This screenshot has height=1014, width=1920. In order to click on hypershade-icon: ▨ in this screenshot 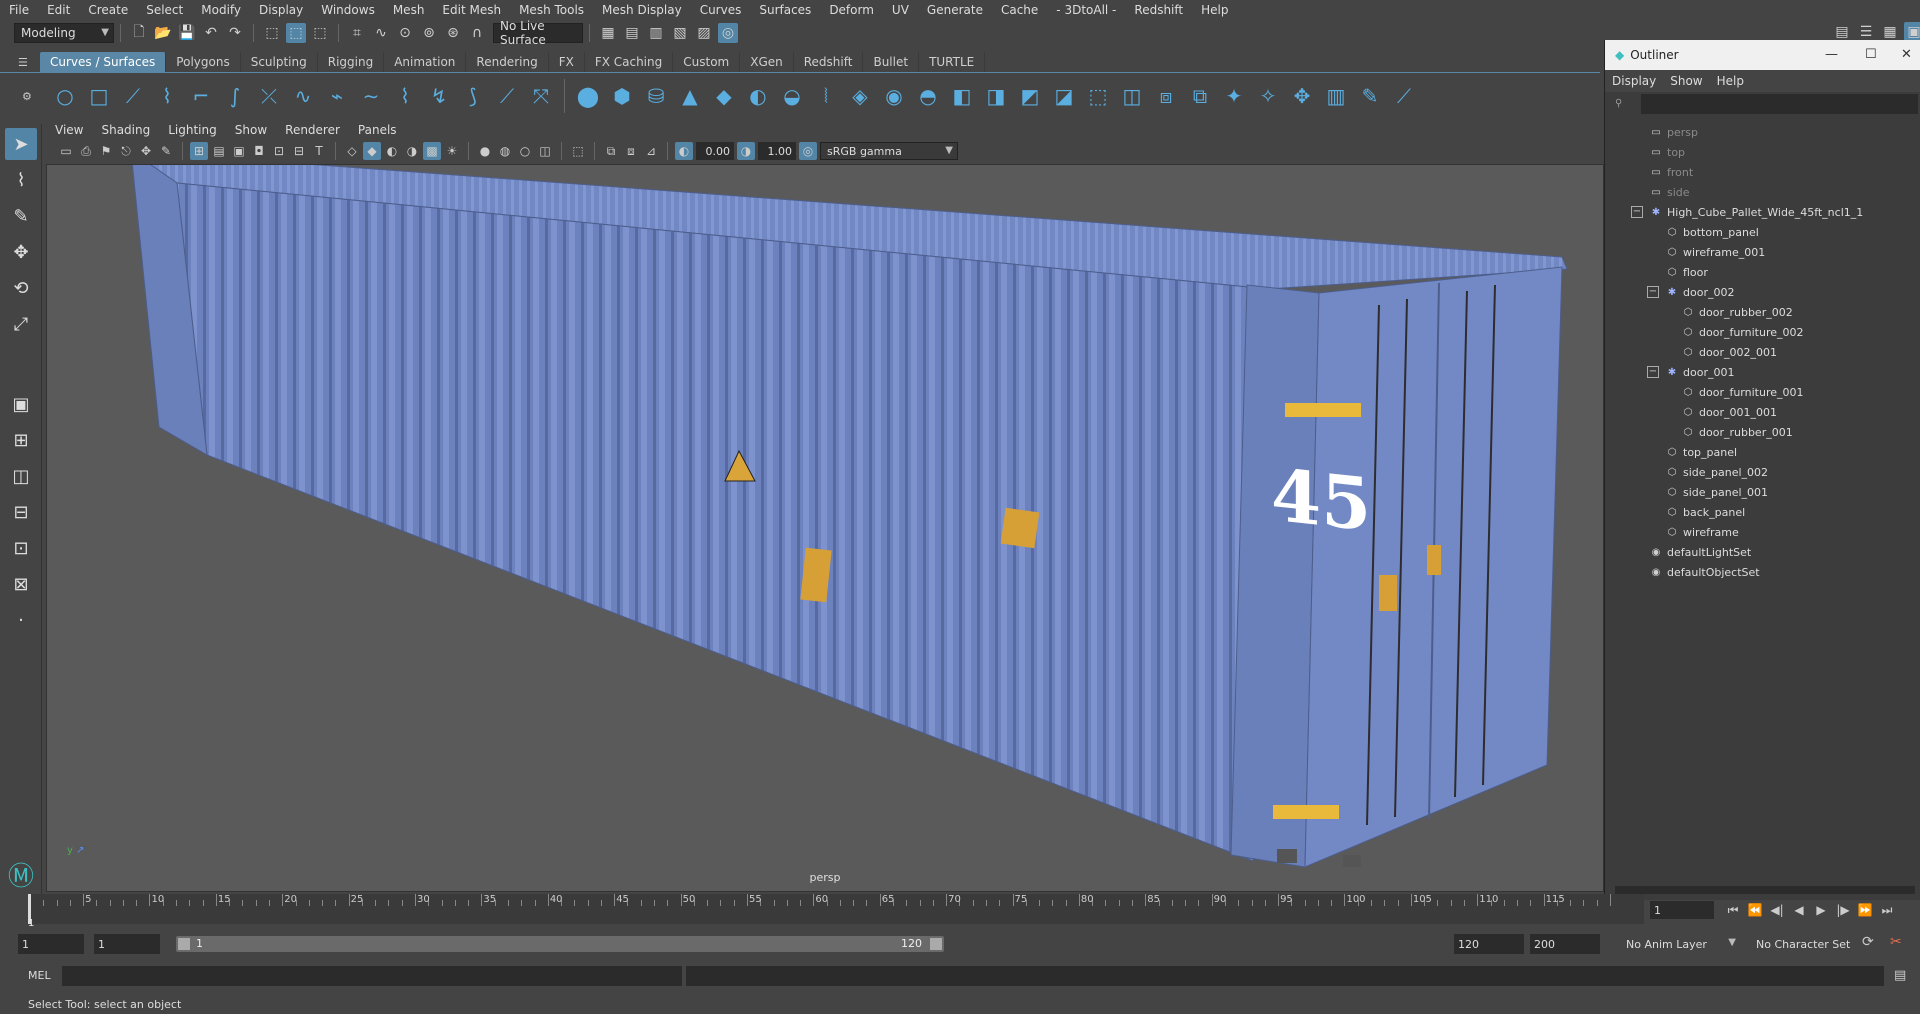, I will do `click(704, 33)`.